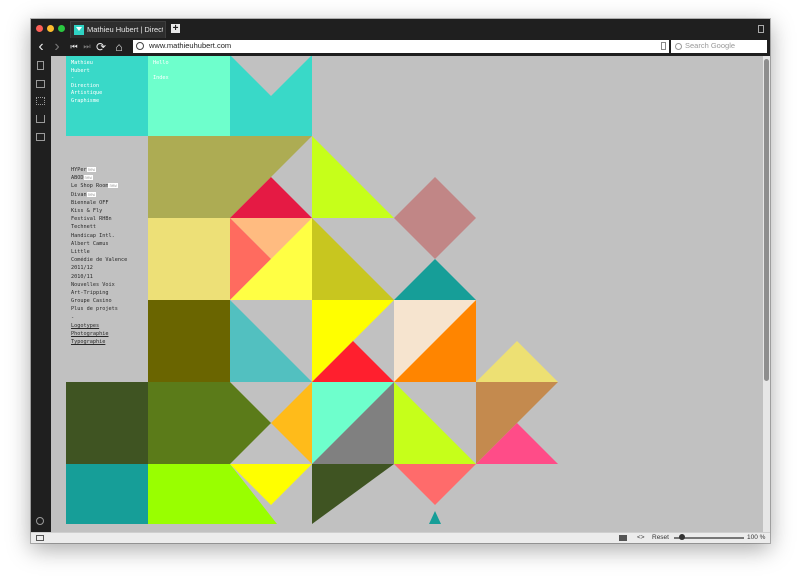 The image size is (800, 586). What do you see at coordinates (39, 28) in the screenshot?
I see `close-window-button` at bounding box center [39, 28].